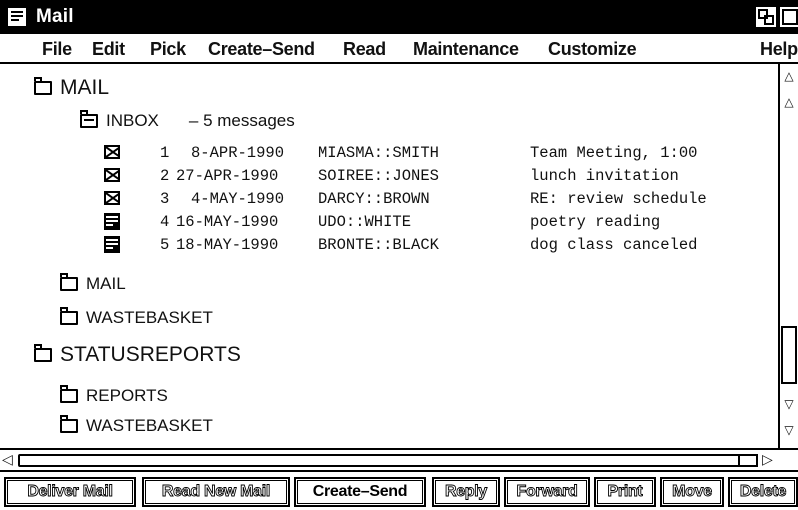 The width and height of the screenshot is (798, 510). I want to click on drawer-statusreports: STATUSREPORTS, so click(137, 355).